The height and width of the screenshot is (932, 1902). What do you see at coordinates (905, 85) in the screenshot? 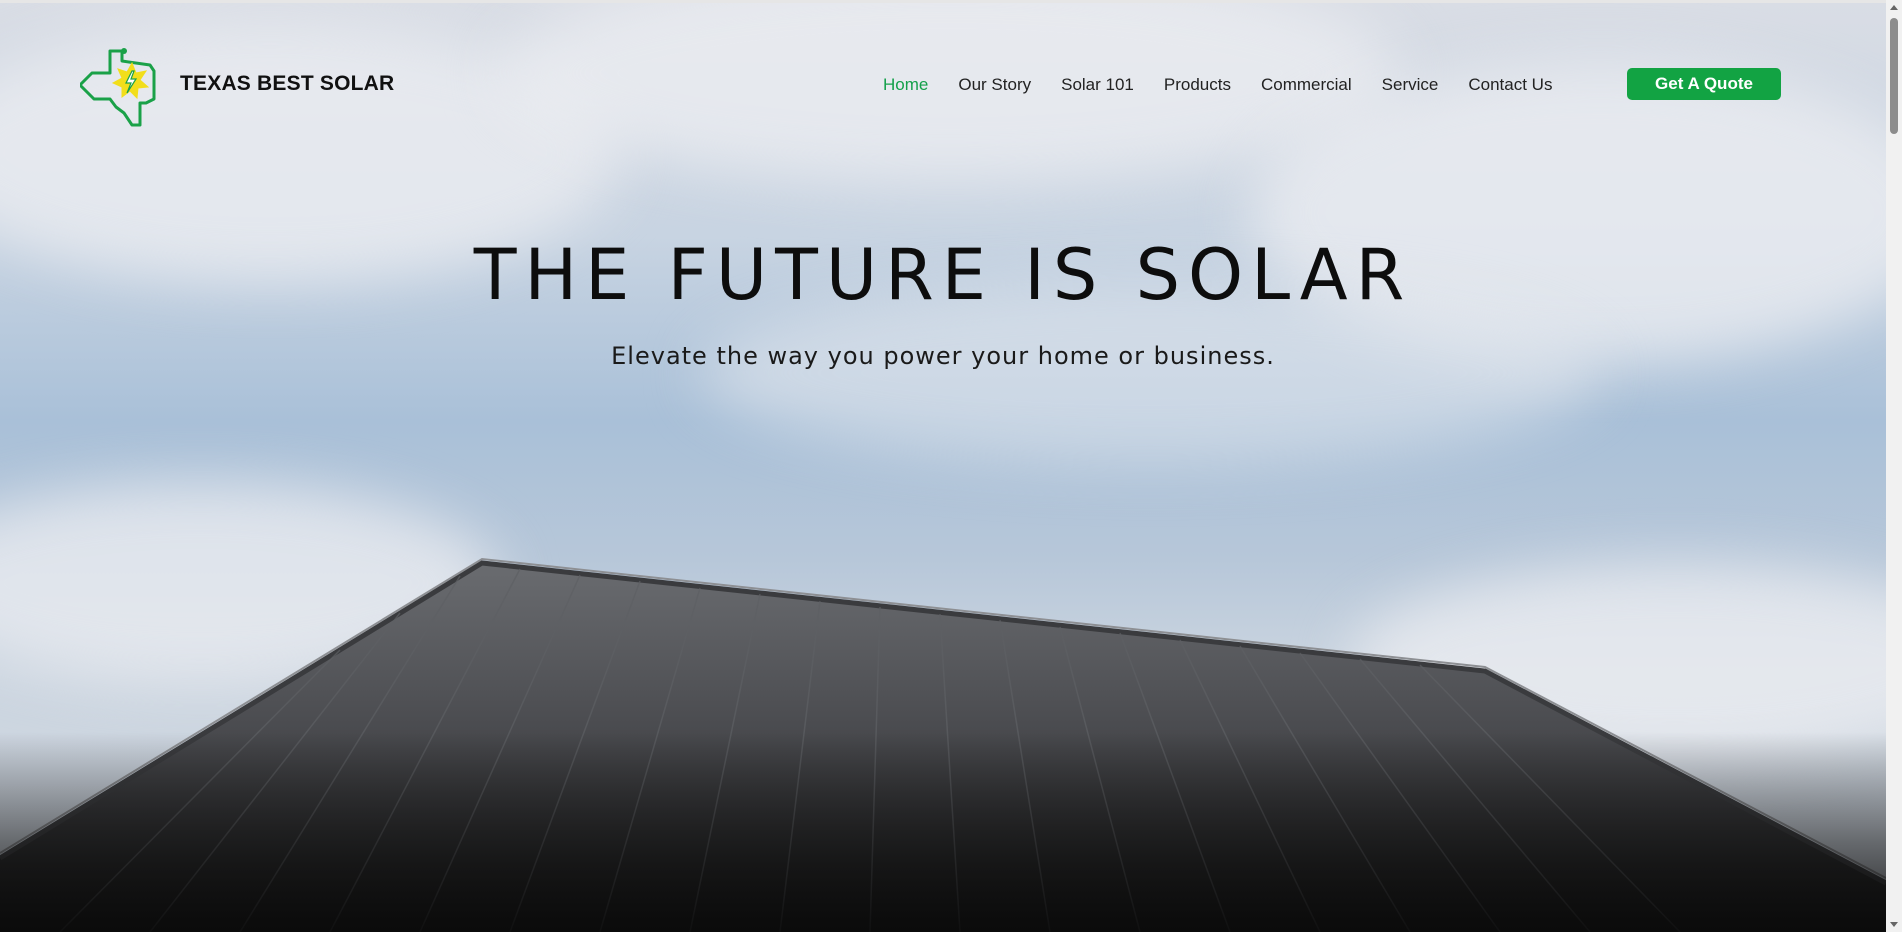
I see `nav-item-home: Home` at bounding box center [905, 85].